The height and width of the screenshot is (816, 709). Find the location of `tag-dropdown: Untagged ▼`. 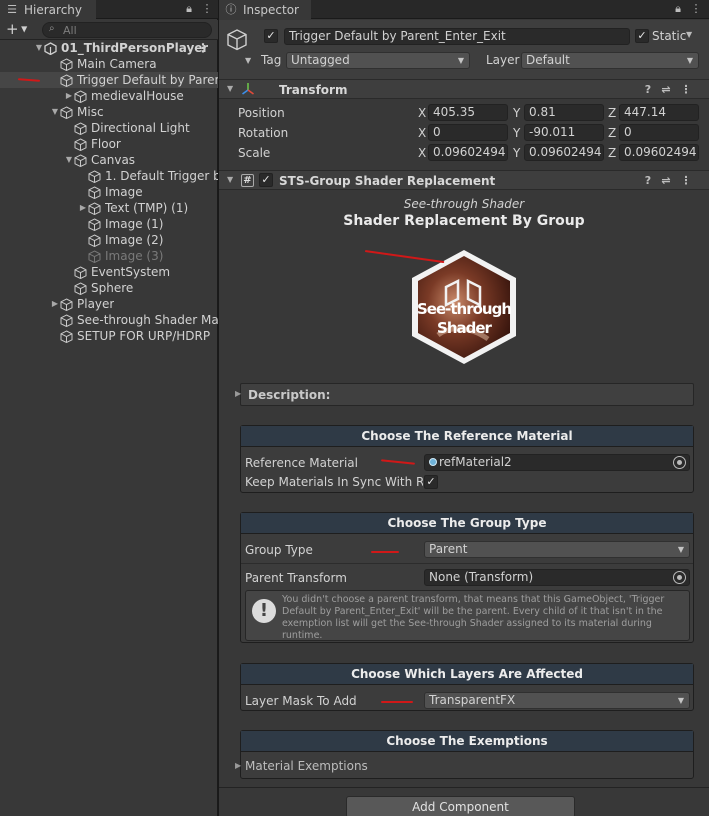

tag-dropdown: Untagged ▼ is located at coordinates (378, 60).